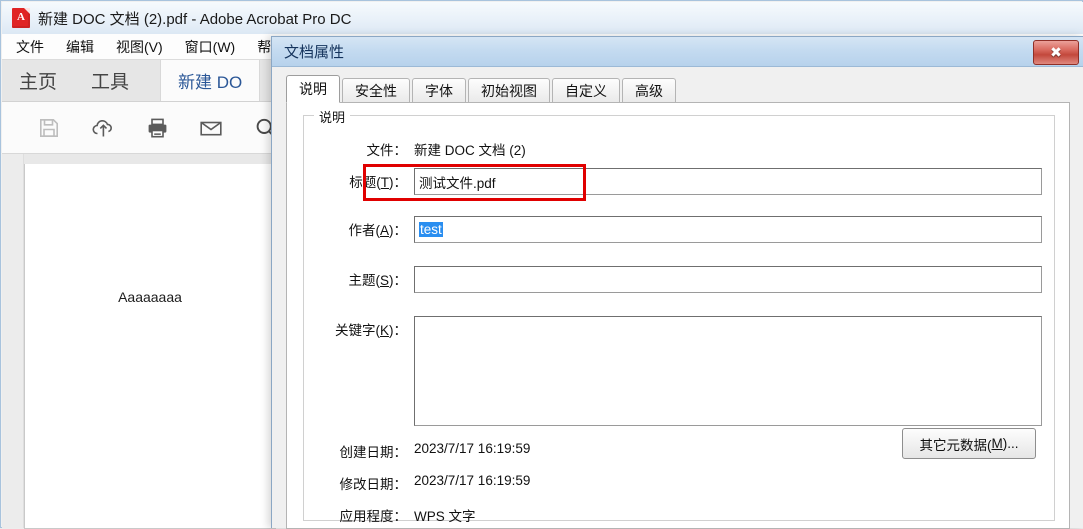  I want to click on file-value: 新建 DOC 文档 (2), so click(470, 150).